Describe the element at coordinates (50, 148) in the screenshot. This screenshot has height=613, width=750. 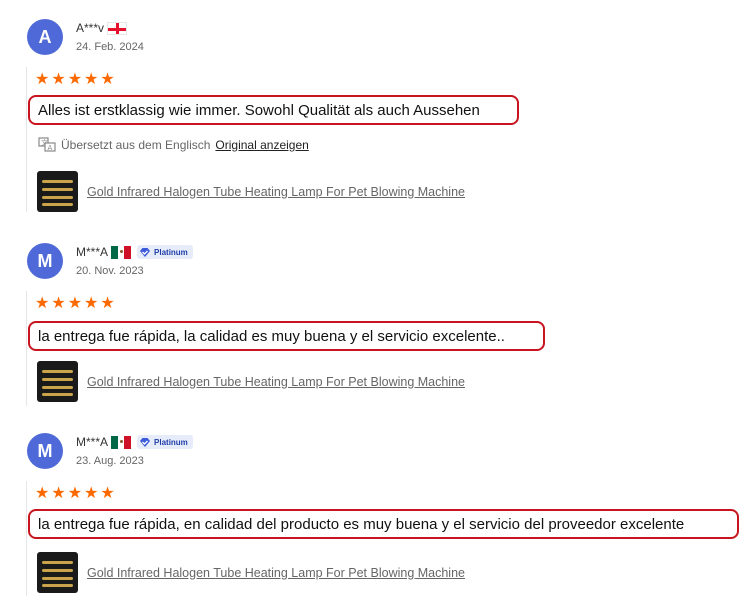
I see `svg-text: A` at that location.